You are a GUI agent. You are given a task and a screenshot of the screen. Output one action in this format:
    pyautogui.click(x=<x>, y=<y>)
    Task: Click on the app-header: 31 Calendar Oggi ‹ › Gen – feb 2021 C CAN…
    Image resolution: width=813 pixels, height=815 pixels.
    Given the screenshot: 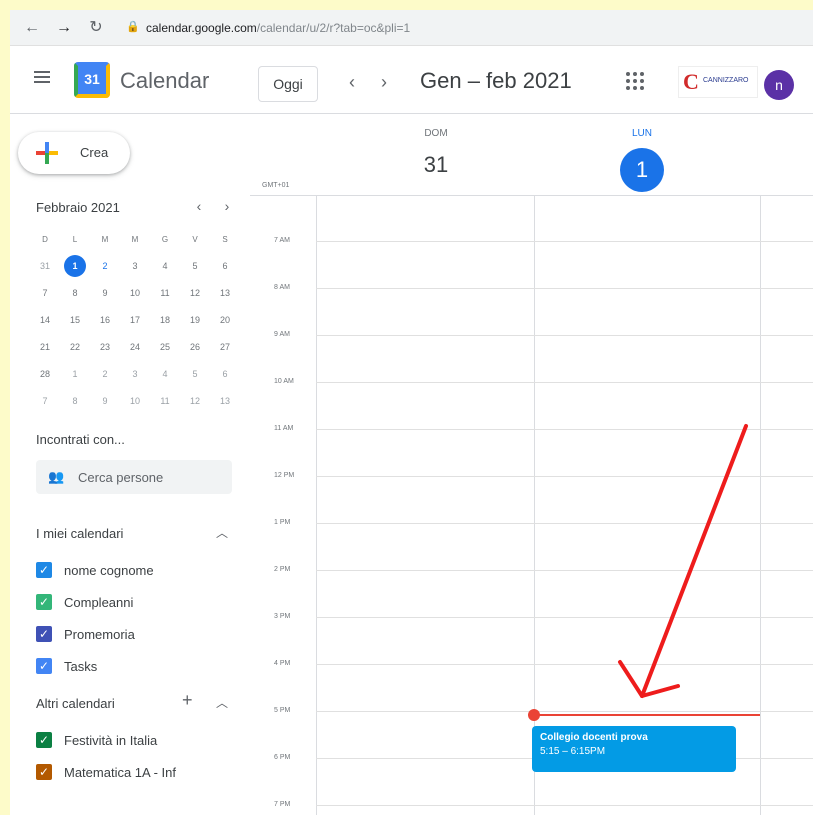 What is the action you would take?
    pyautogui.click(x=411, y=80)
    